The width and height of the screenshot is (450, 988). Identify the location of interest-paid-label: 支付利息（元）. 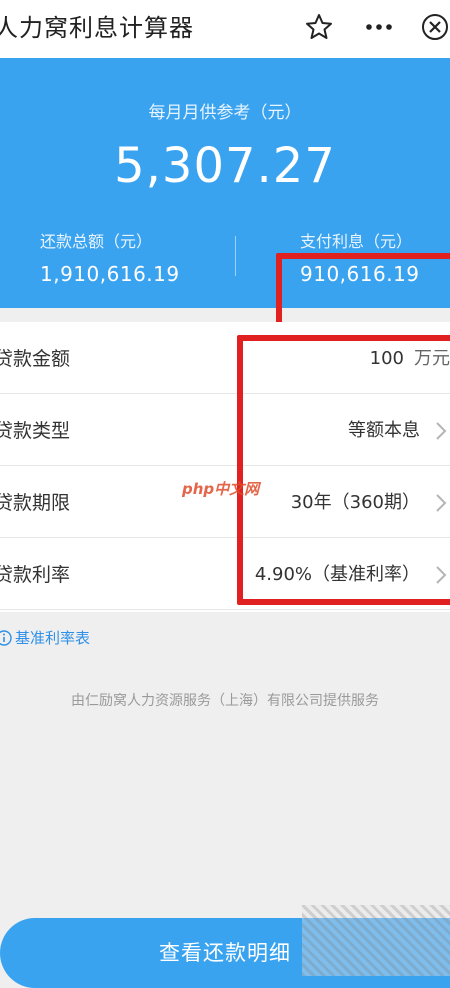
(356, 241).